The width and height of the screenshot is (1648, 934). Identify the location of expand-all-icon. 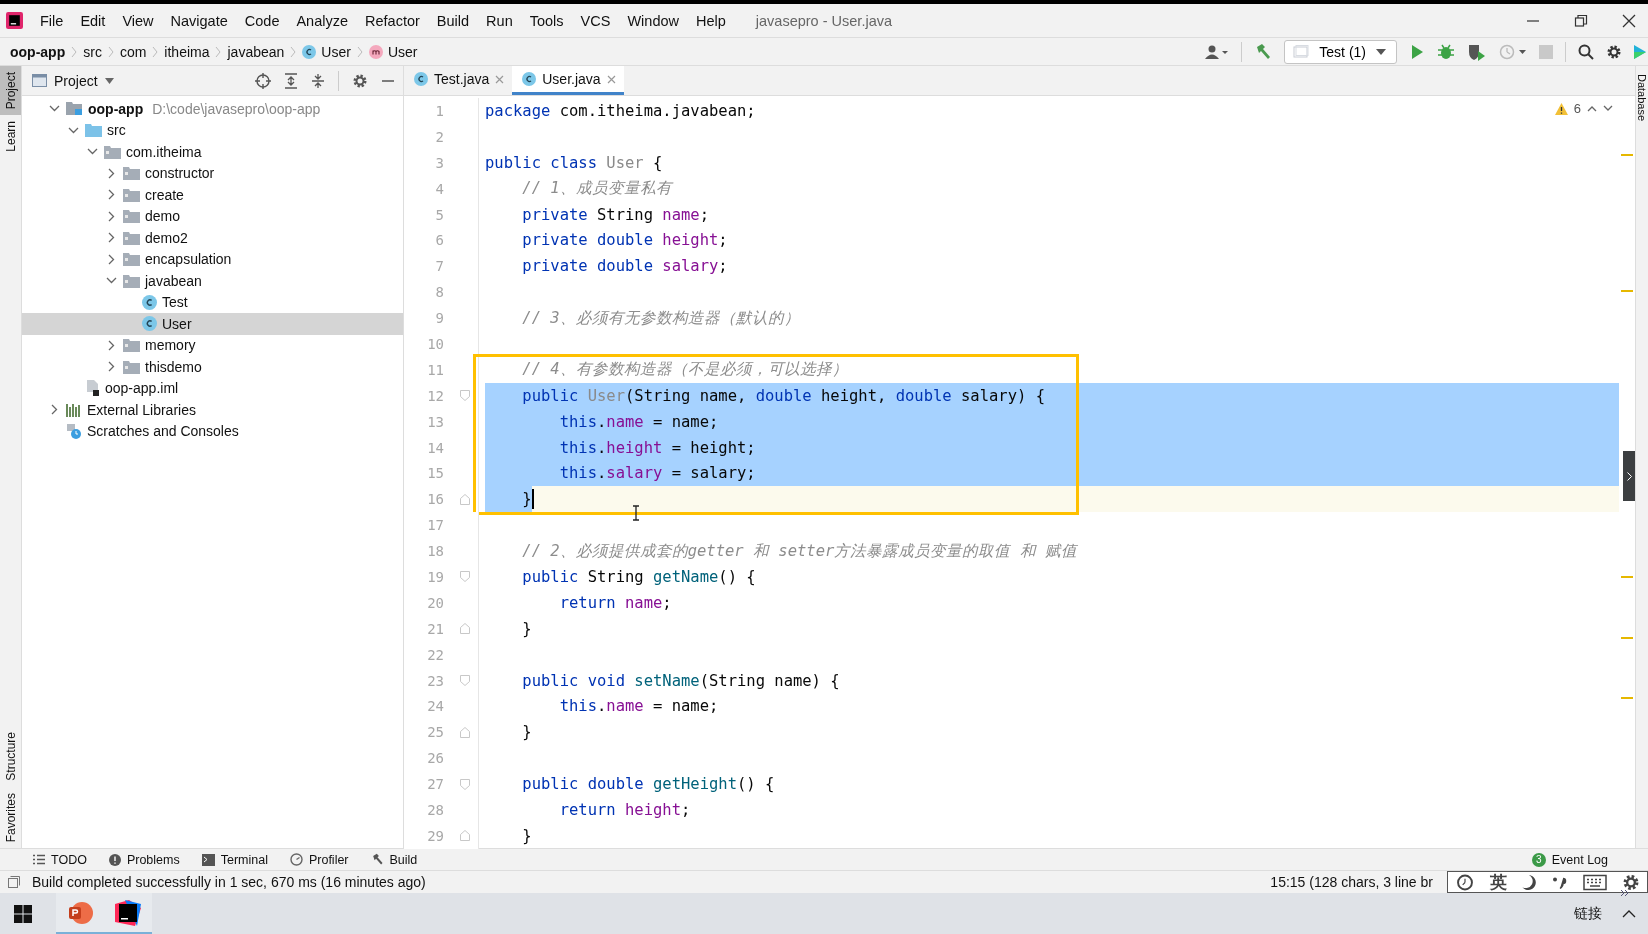
(291, 80).